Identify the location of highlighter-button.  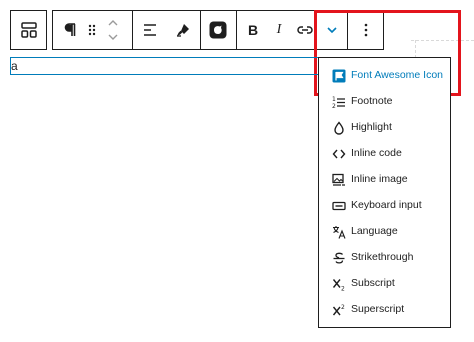
(183, 30).